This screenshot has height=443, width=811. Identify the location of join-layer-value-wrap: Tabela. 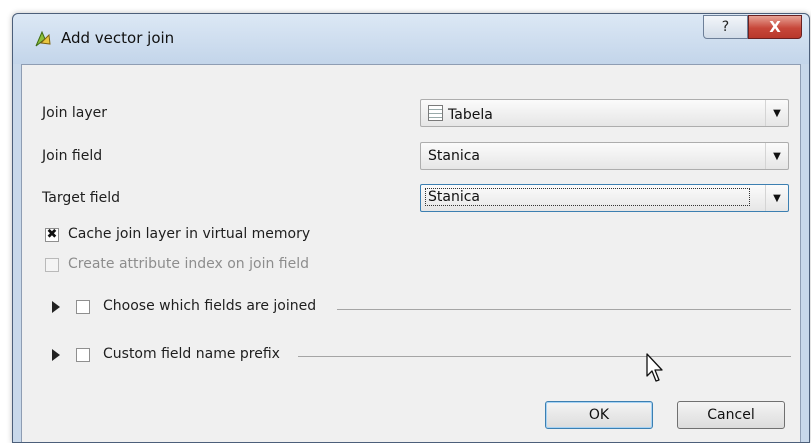
(460, 114).